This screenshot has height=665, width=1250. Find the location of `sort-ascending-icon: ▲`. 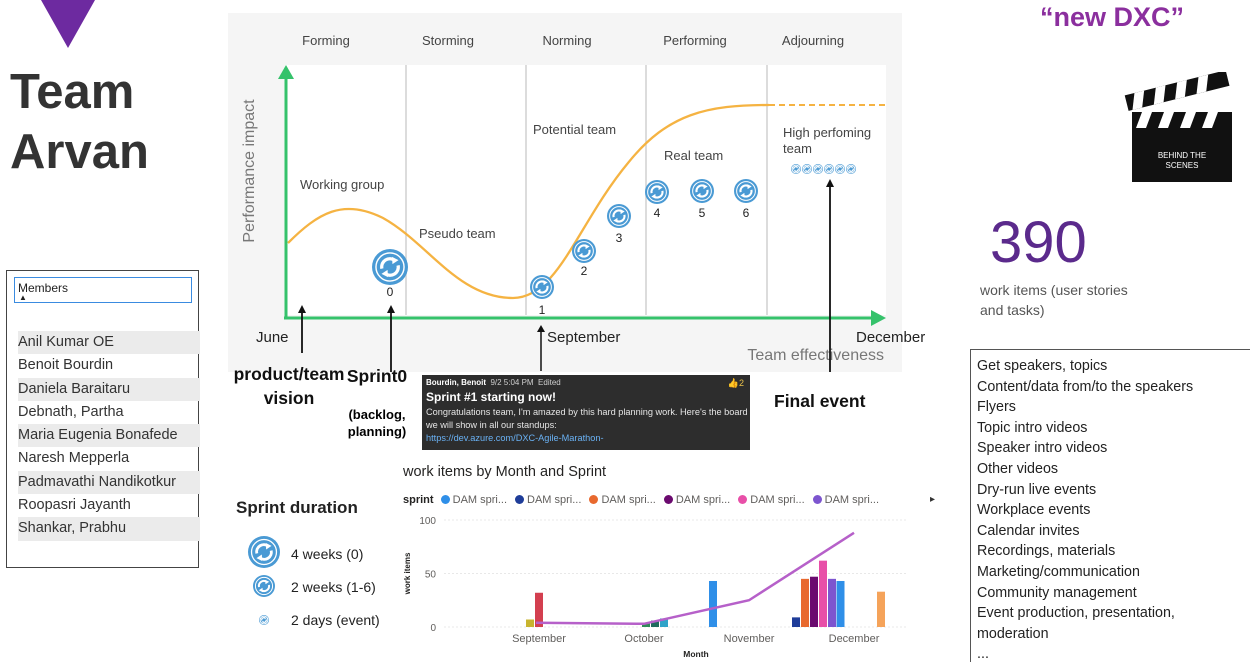

sort-ascending-icon: ▲ is located at coordinates (23, 297).